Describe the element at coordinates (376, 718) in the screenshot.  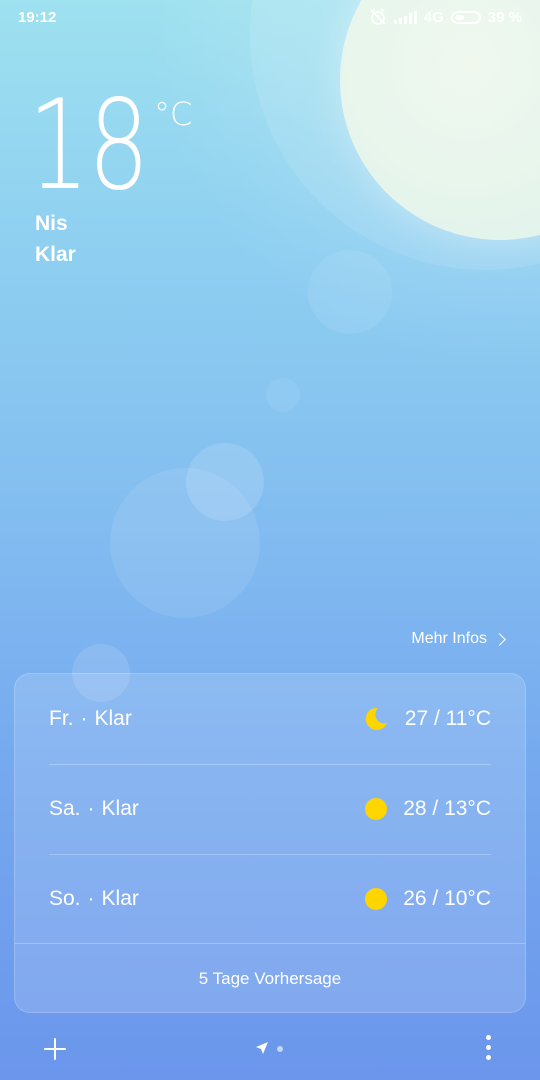
I see `moon-icon` at that location.